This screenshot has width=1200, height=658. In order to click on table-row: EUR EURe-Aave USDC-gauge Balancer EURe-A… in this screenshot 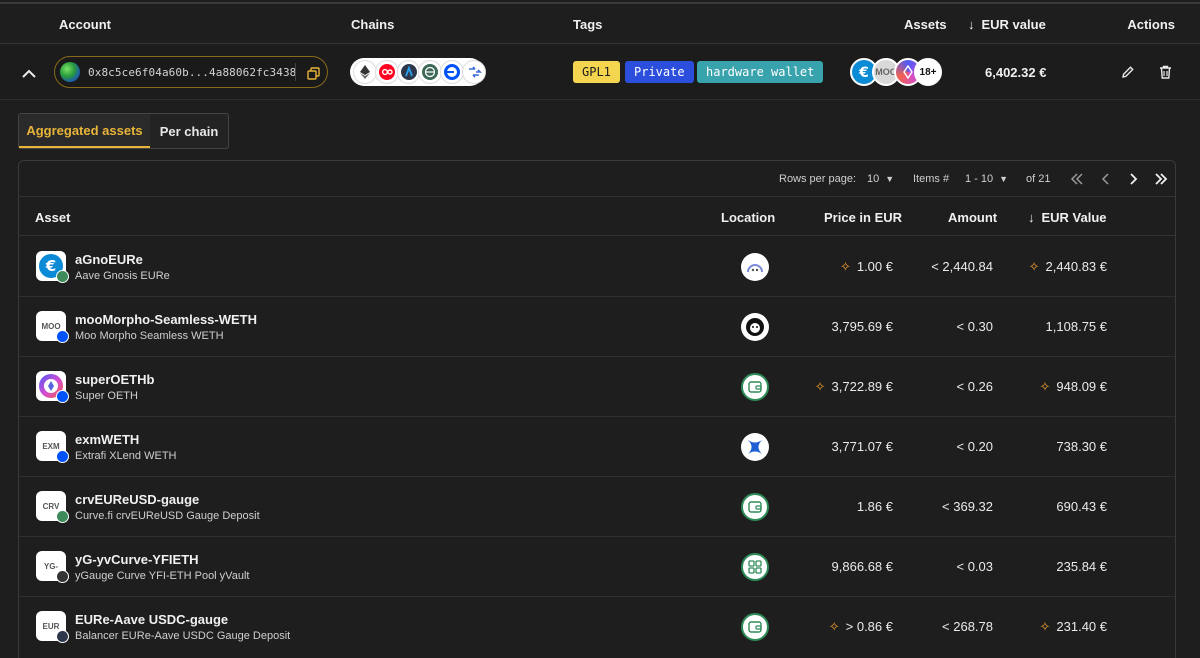, I will do `click(597, 627)`.